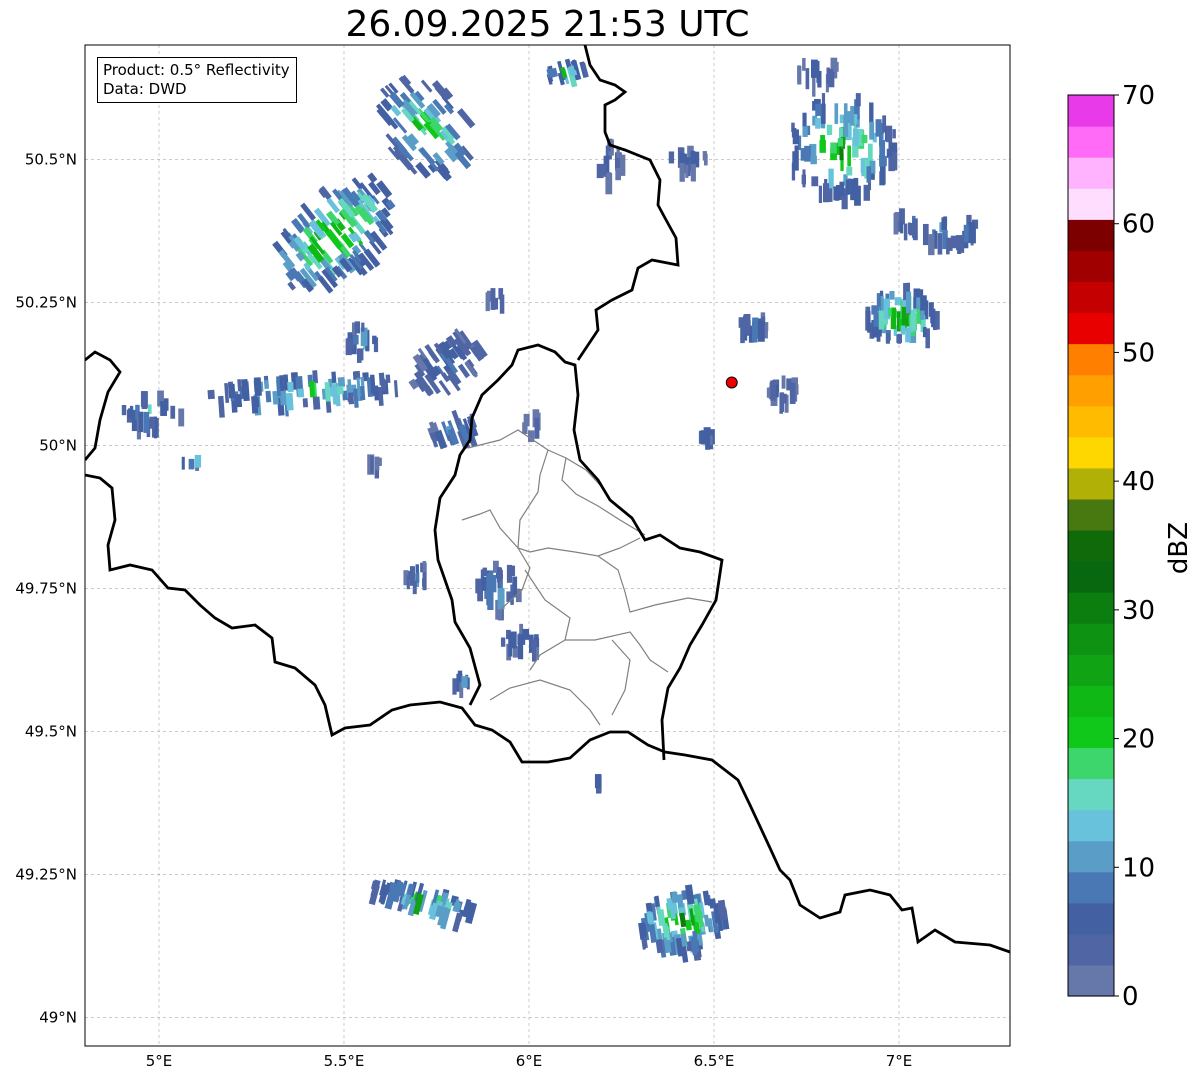 This screenshot has width=1202, height=1081. I want to click on radar-site-marker, so click(731, 382).